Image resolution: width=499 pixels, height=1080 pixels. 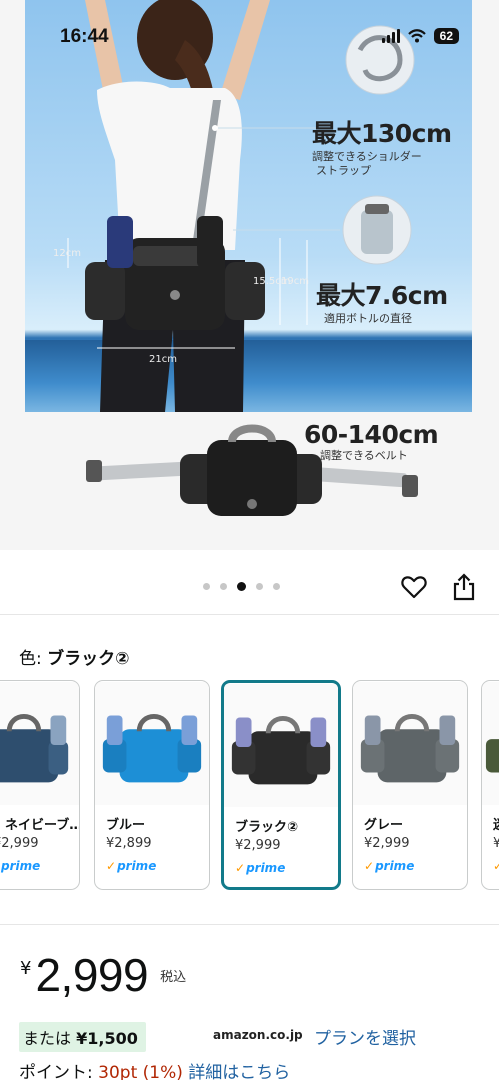 I want to click on variant-name: ブルー, so click(x=126, y=825).